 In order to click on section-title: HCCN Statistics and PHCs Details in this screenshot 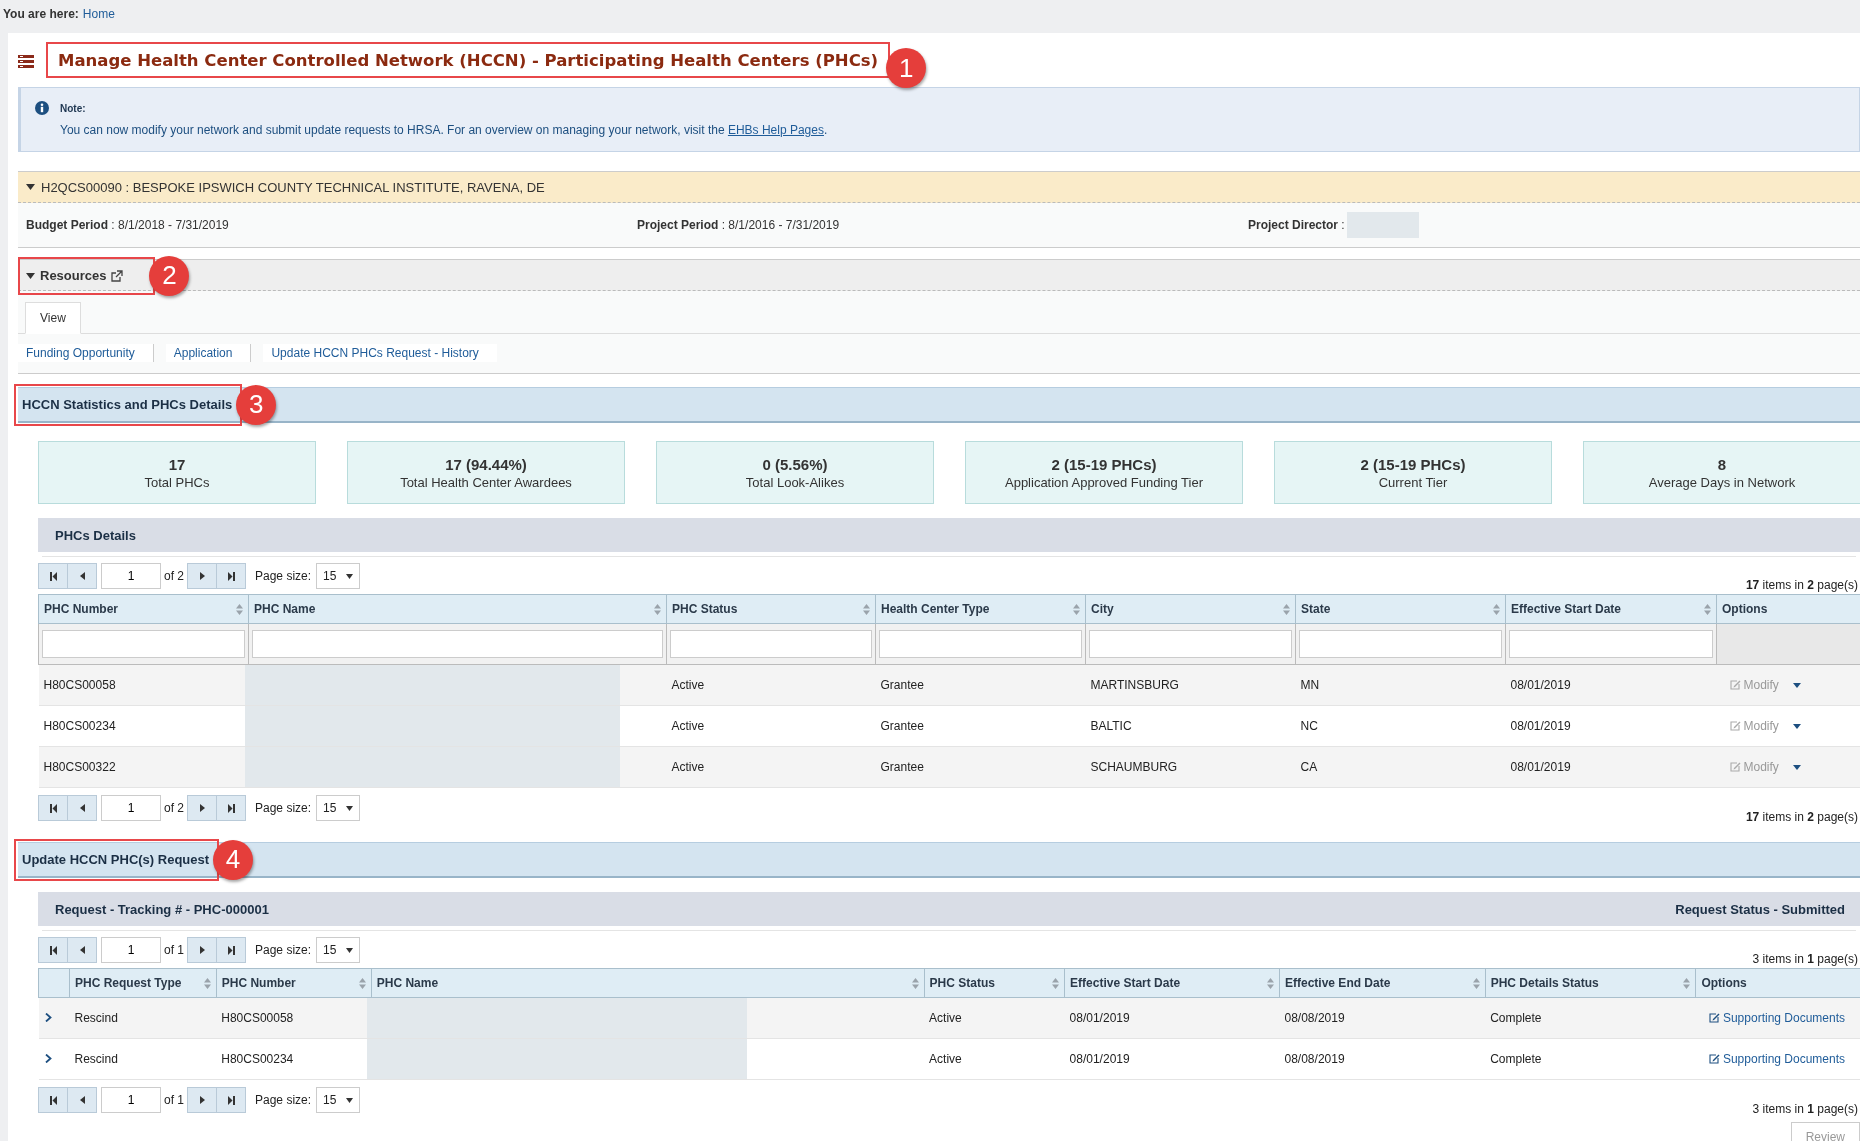, I will do `click(127, 404)`.